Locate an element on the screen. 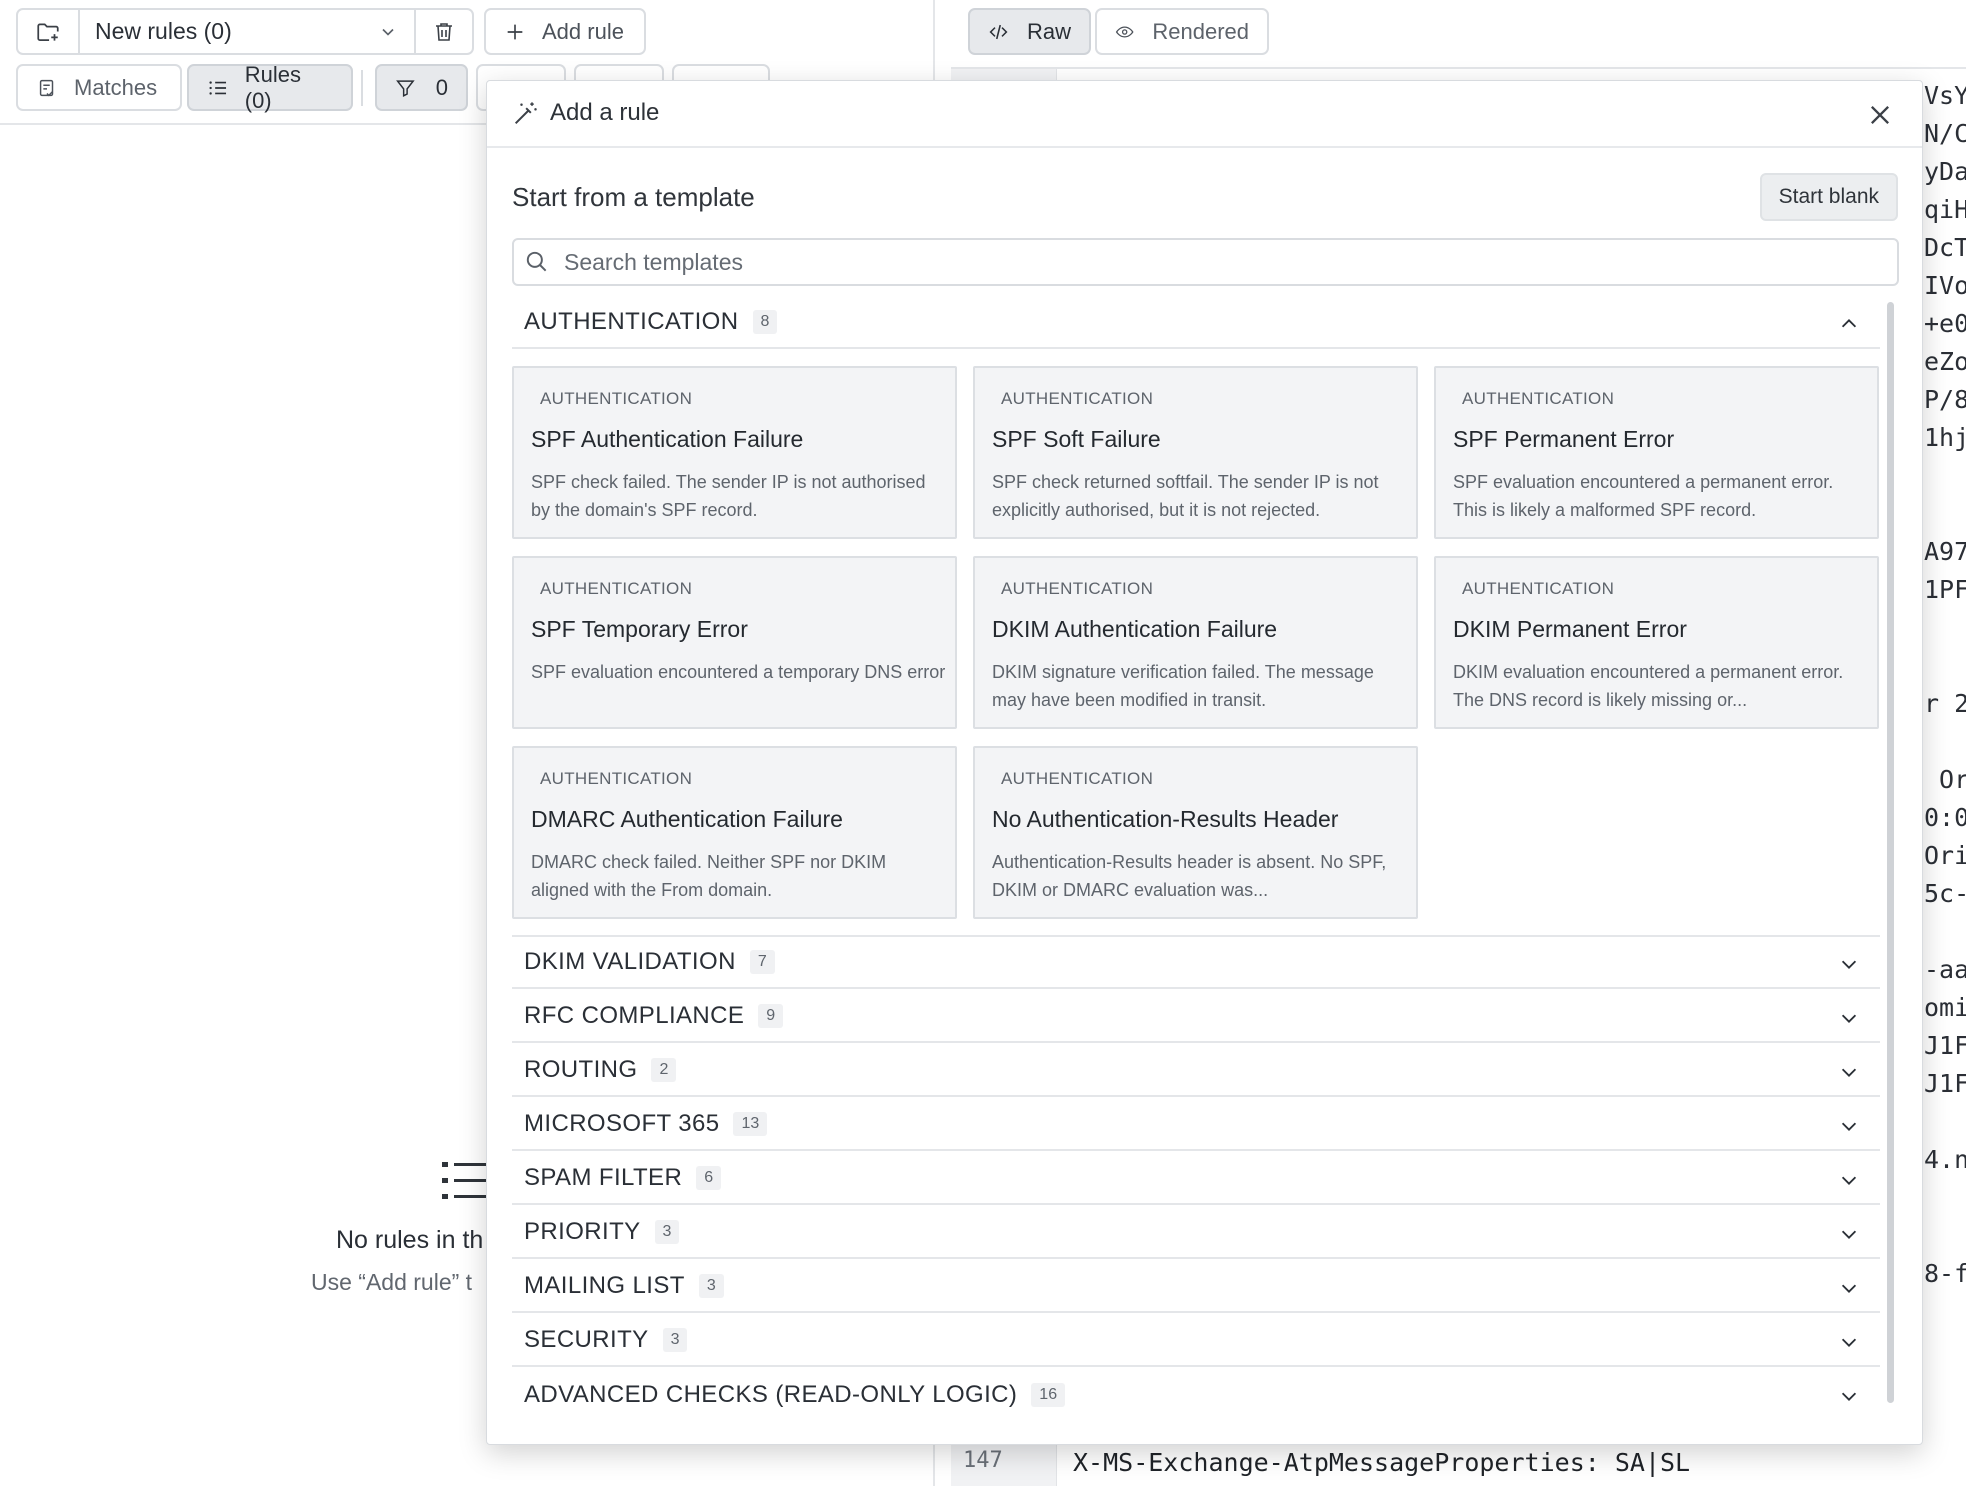 This screenshot has width=1966, height=1486. category-name: SPAM FILTER is located at coordinates (603, 1177).